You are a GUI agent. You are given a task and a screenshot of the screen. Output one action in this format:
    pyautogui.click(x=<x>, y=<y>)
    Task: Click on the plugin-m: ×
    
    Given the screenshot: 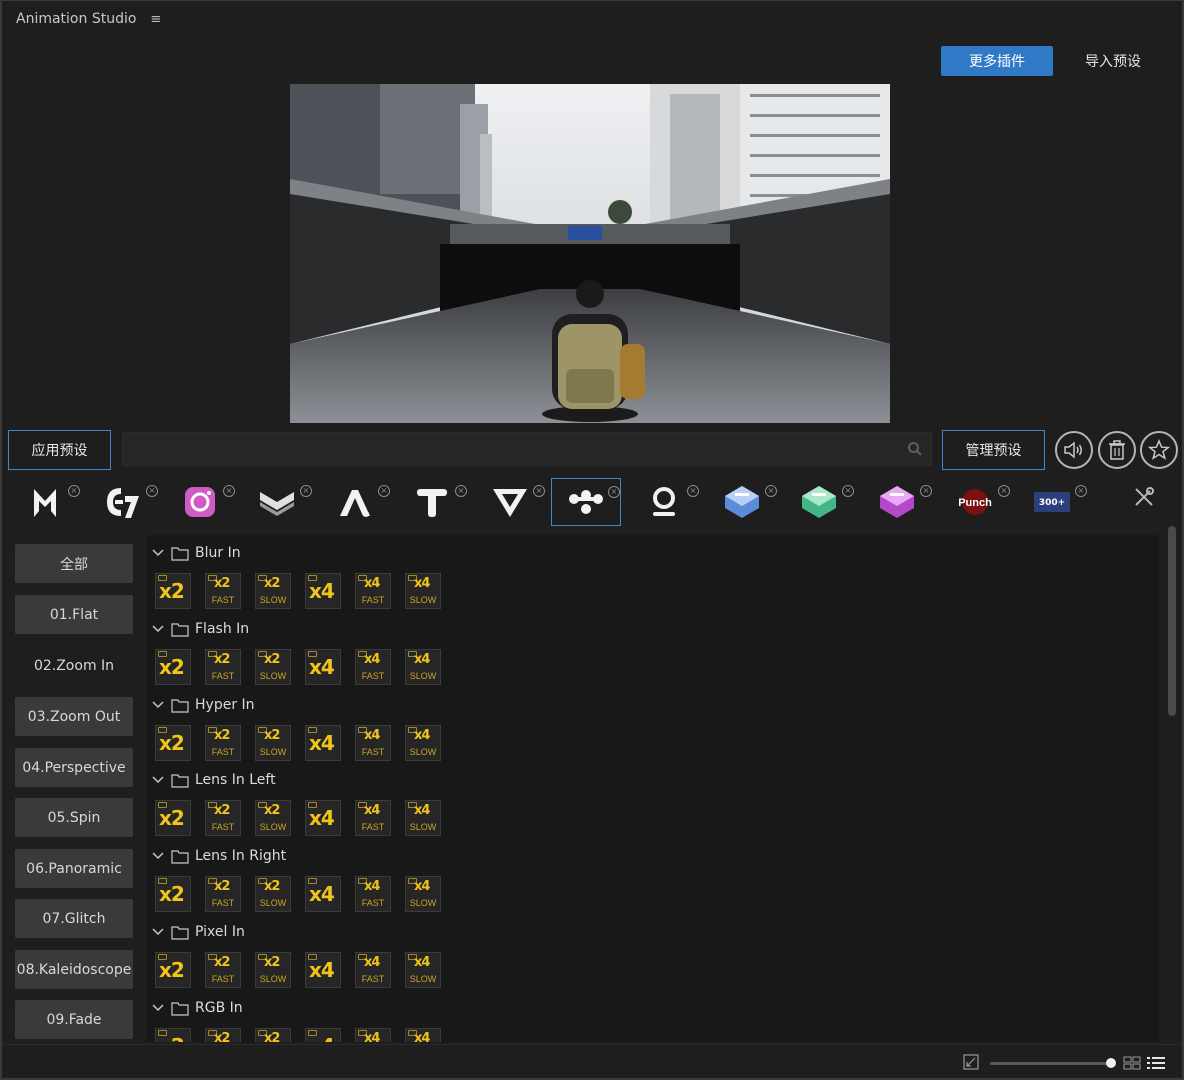 What is the action you would take?
    pyautogui.click(x=45, y=502)
    